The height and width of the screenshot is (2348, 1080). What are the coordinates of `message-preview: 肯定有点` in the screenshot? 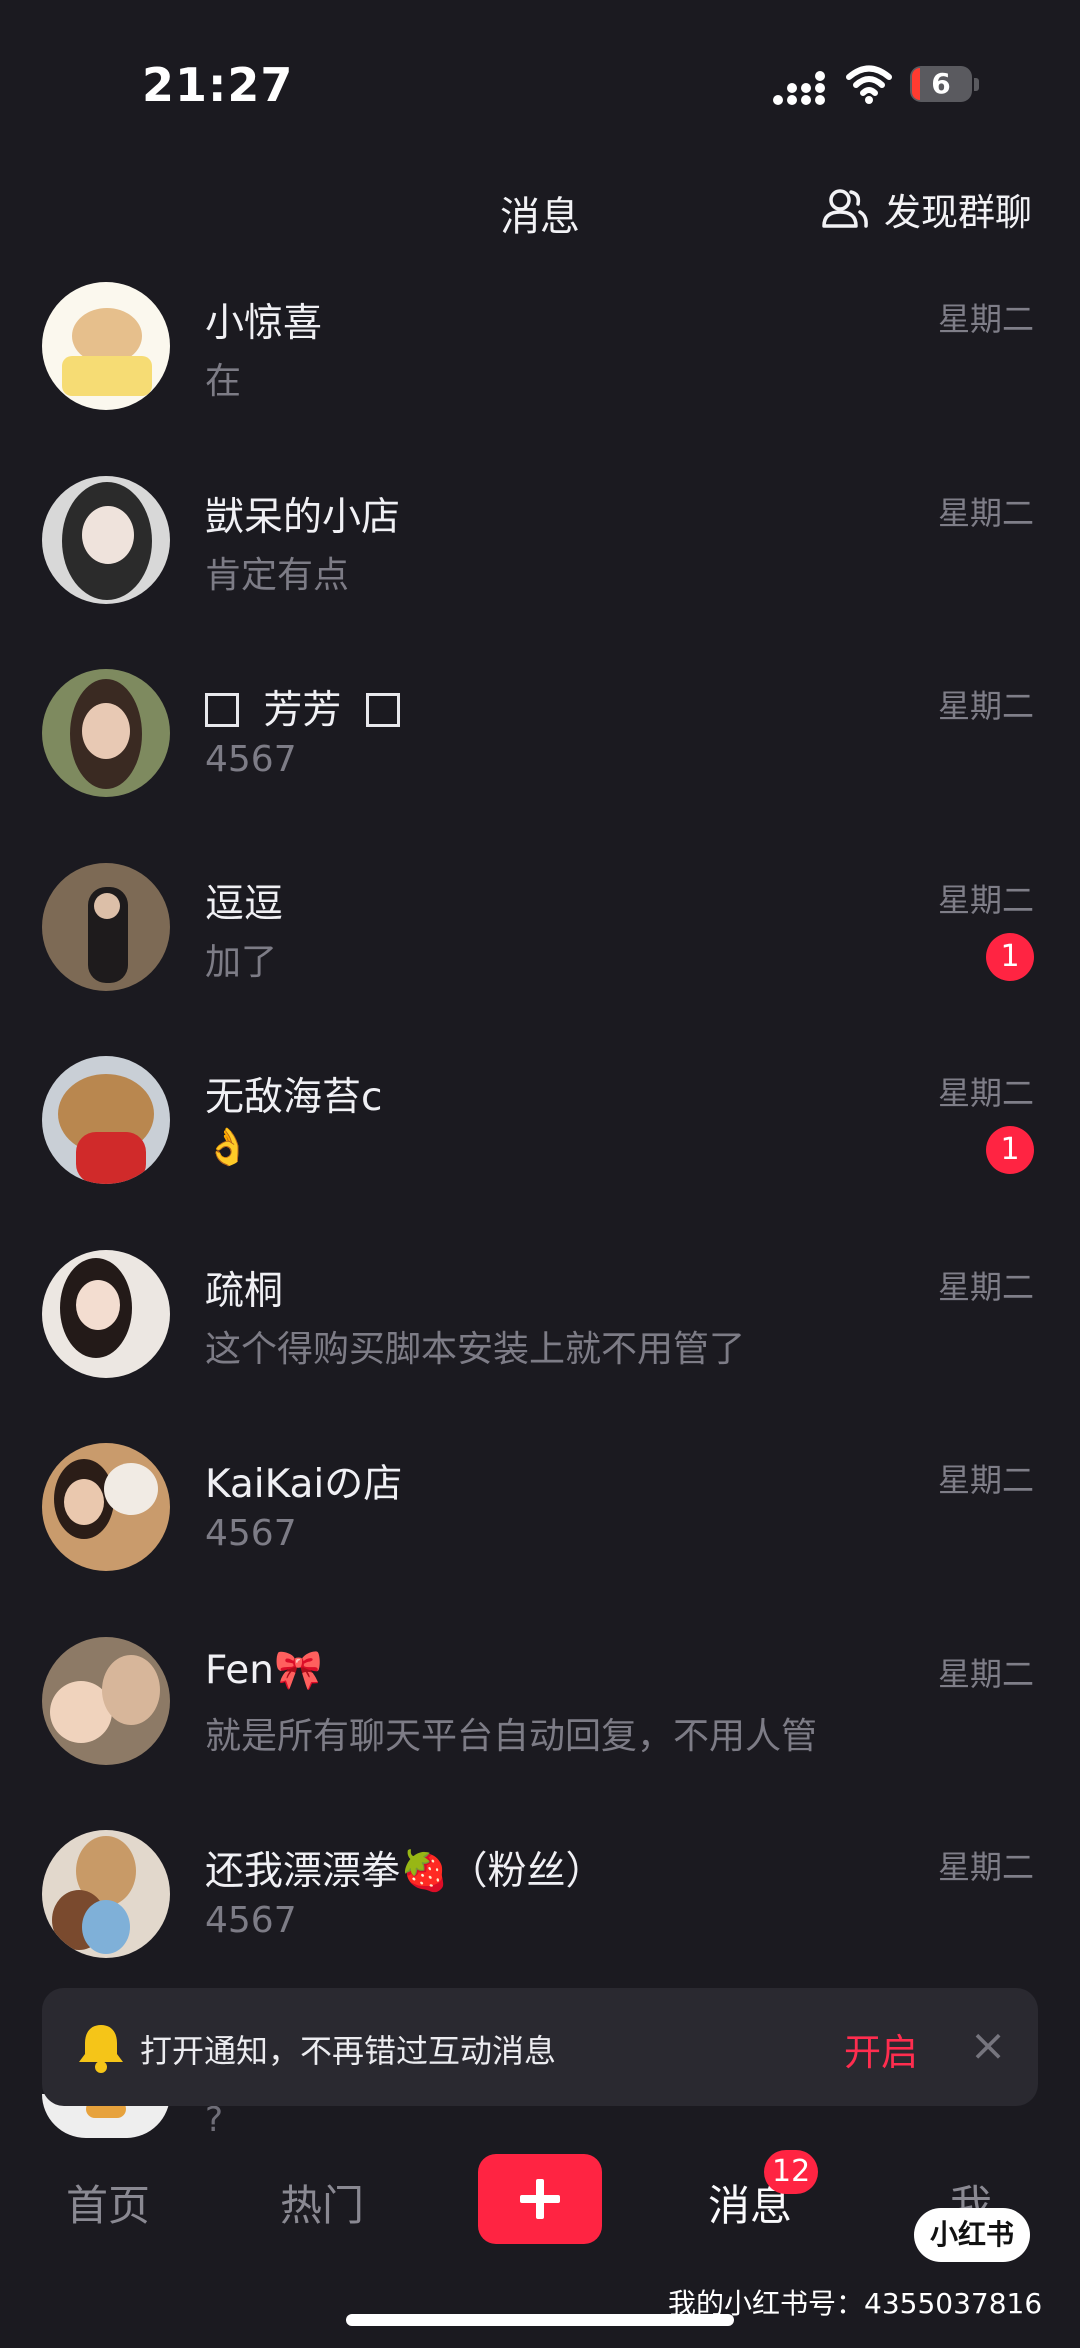 It's located at (277, 575).